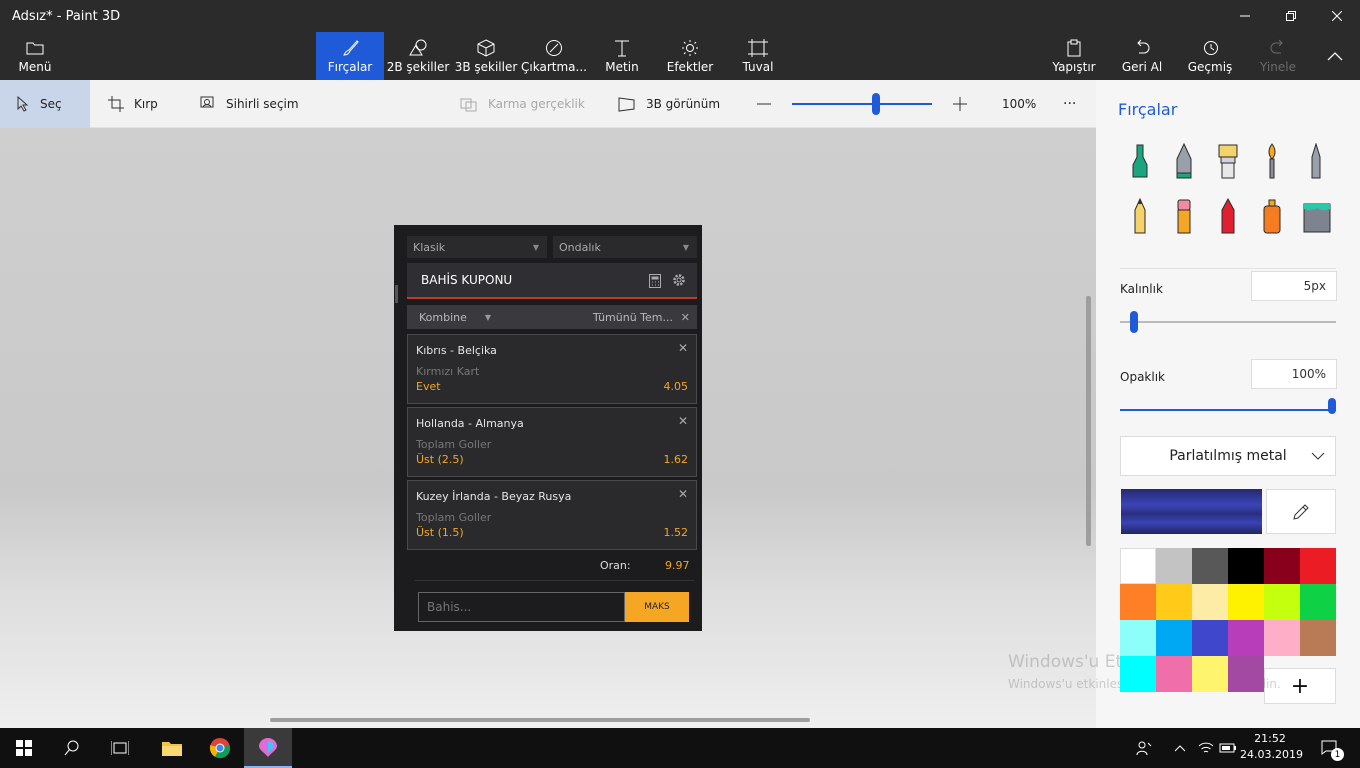 This screenshot has height=768, width=1360. I want to click on undo-button: Geri Al, so click(1142, 56).